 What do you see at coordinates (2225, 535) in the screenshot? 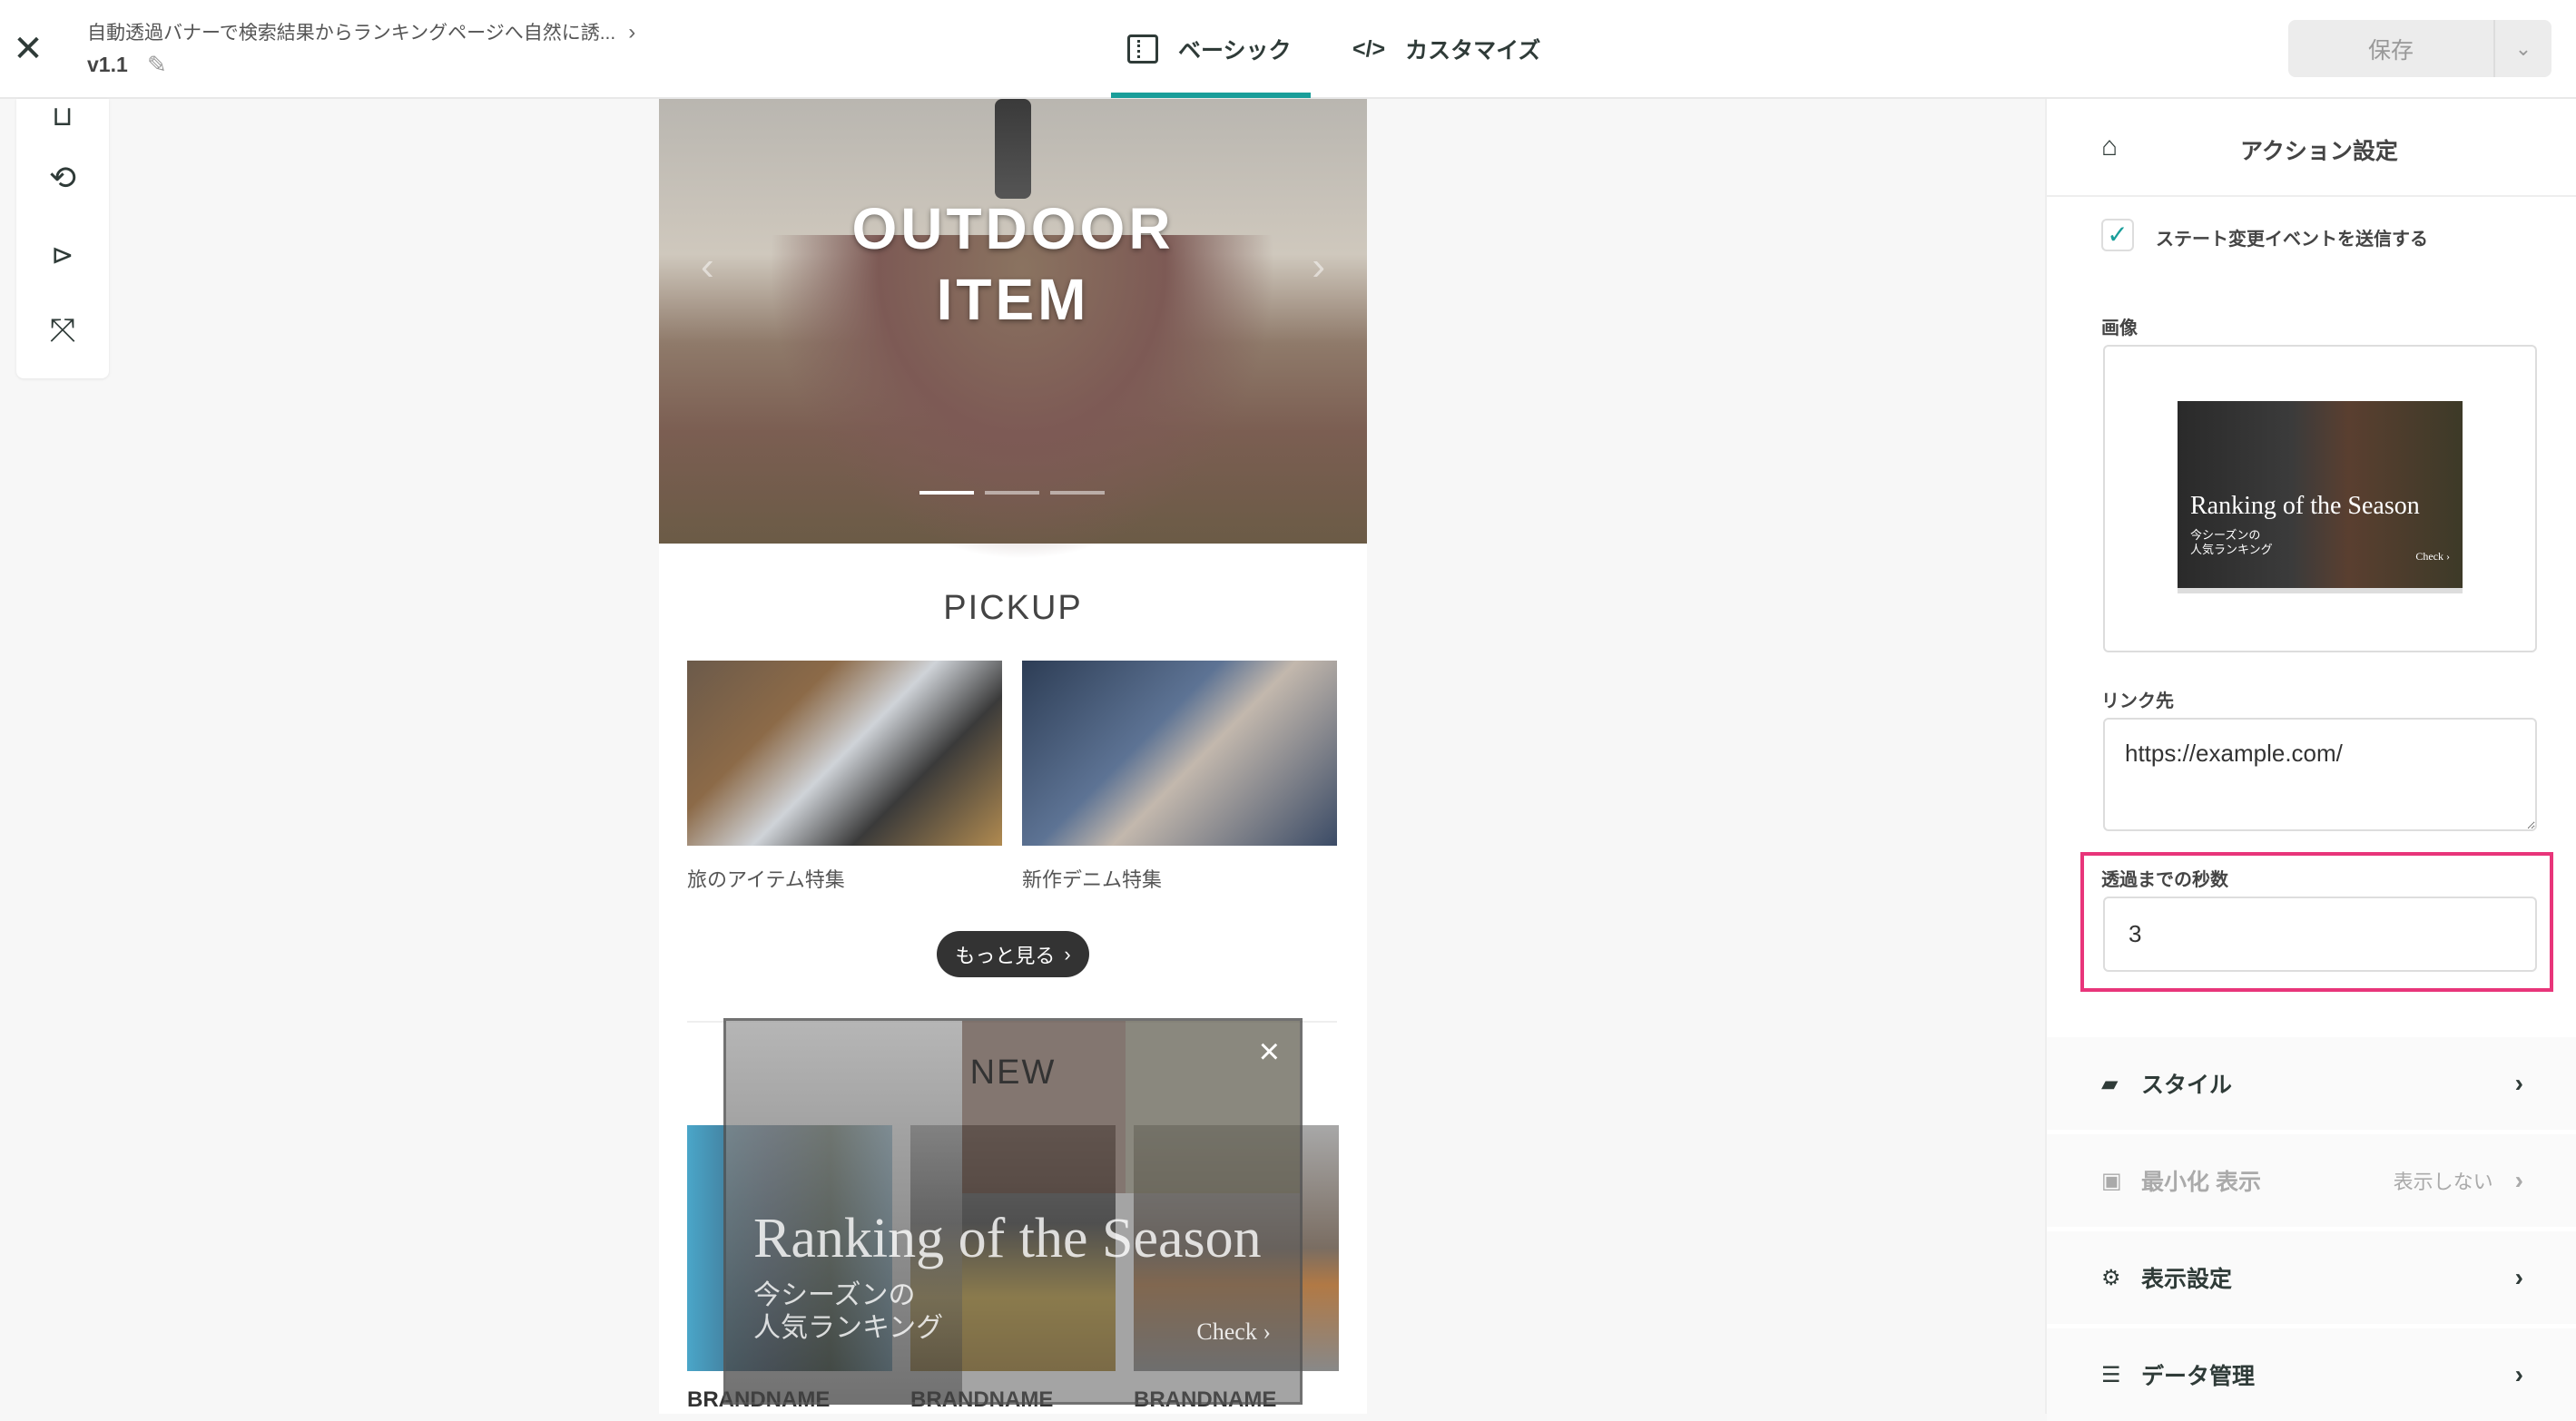
I see `thumb-subtitle-line1: 今シーズンの` at bounding box center [2225, 535].